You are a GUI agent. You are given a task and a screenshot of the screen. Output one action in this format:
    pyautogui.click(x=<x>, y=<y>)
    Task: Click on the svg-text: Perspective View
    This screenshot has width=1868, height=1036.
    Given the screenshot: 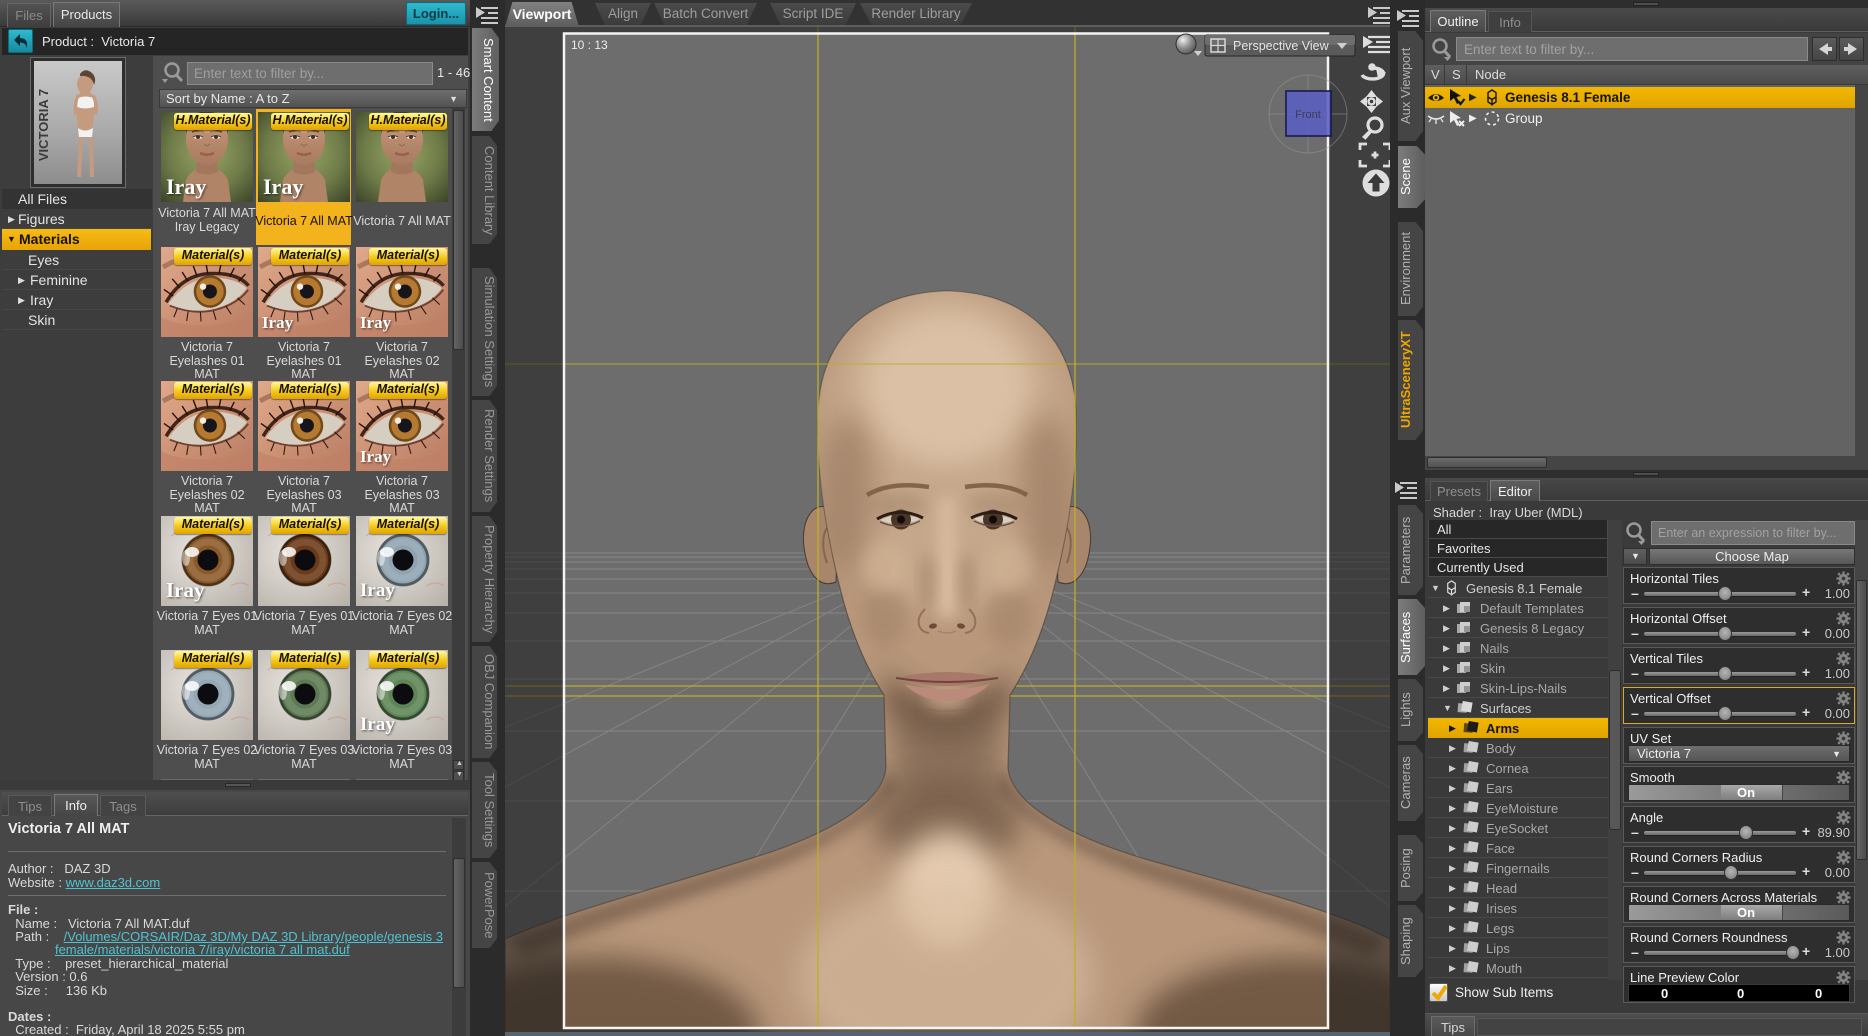 What is the action you would take?
    pyautogui.click(x=1281, y=46)
    